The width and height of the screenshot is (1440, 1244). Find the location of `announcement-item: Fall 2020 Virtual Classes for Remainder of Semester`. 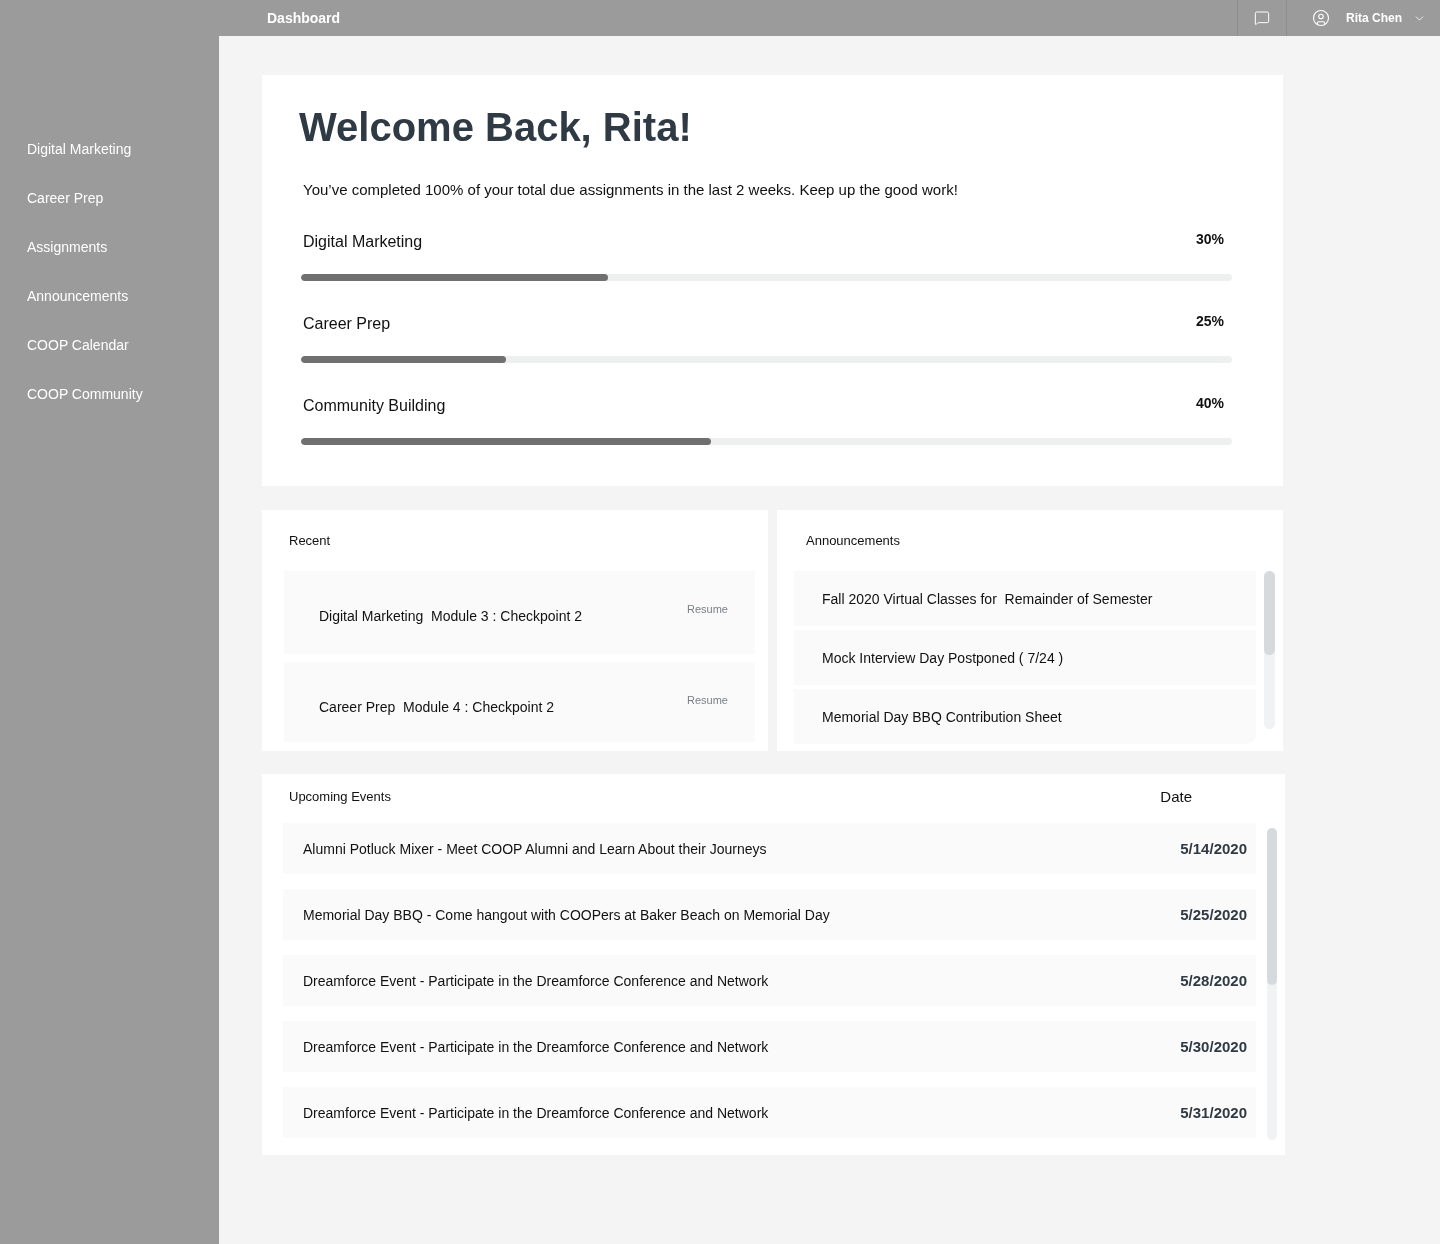

announcement-item: Fall 2020 Virtual Classes for Remainder of Semester is located at coordinates (1025, 598).